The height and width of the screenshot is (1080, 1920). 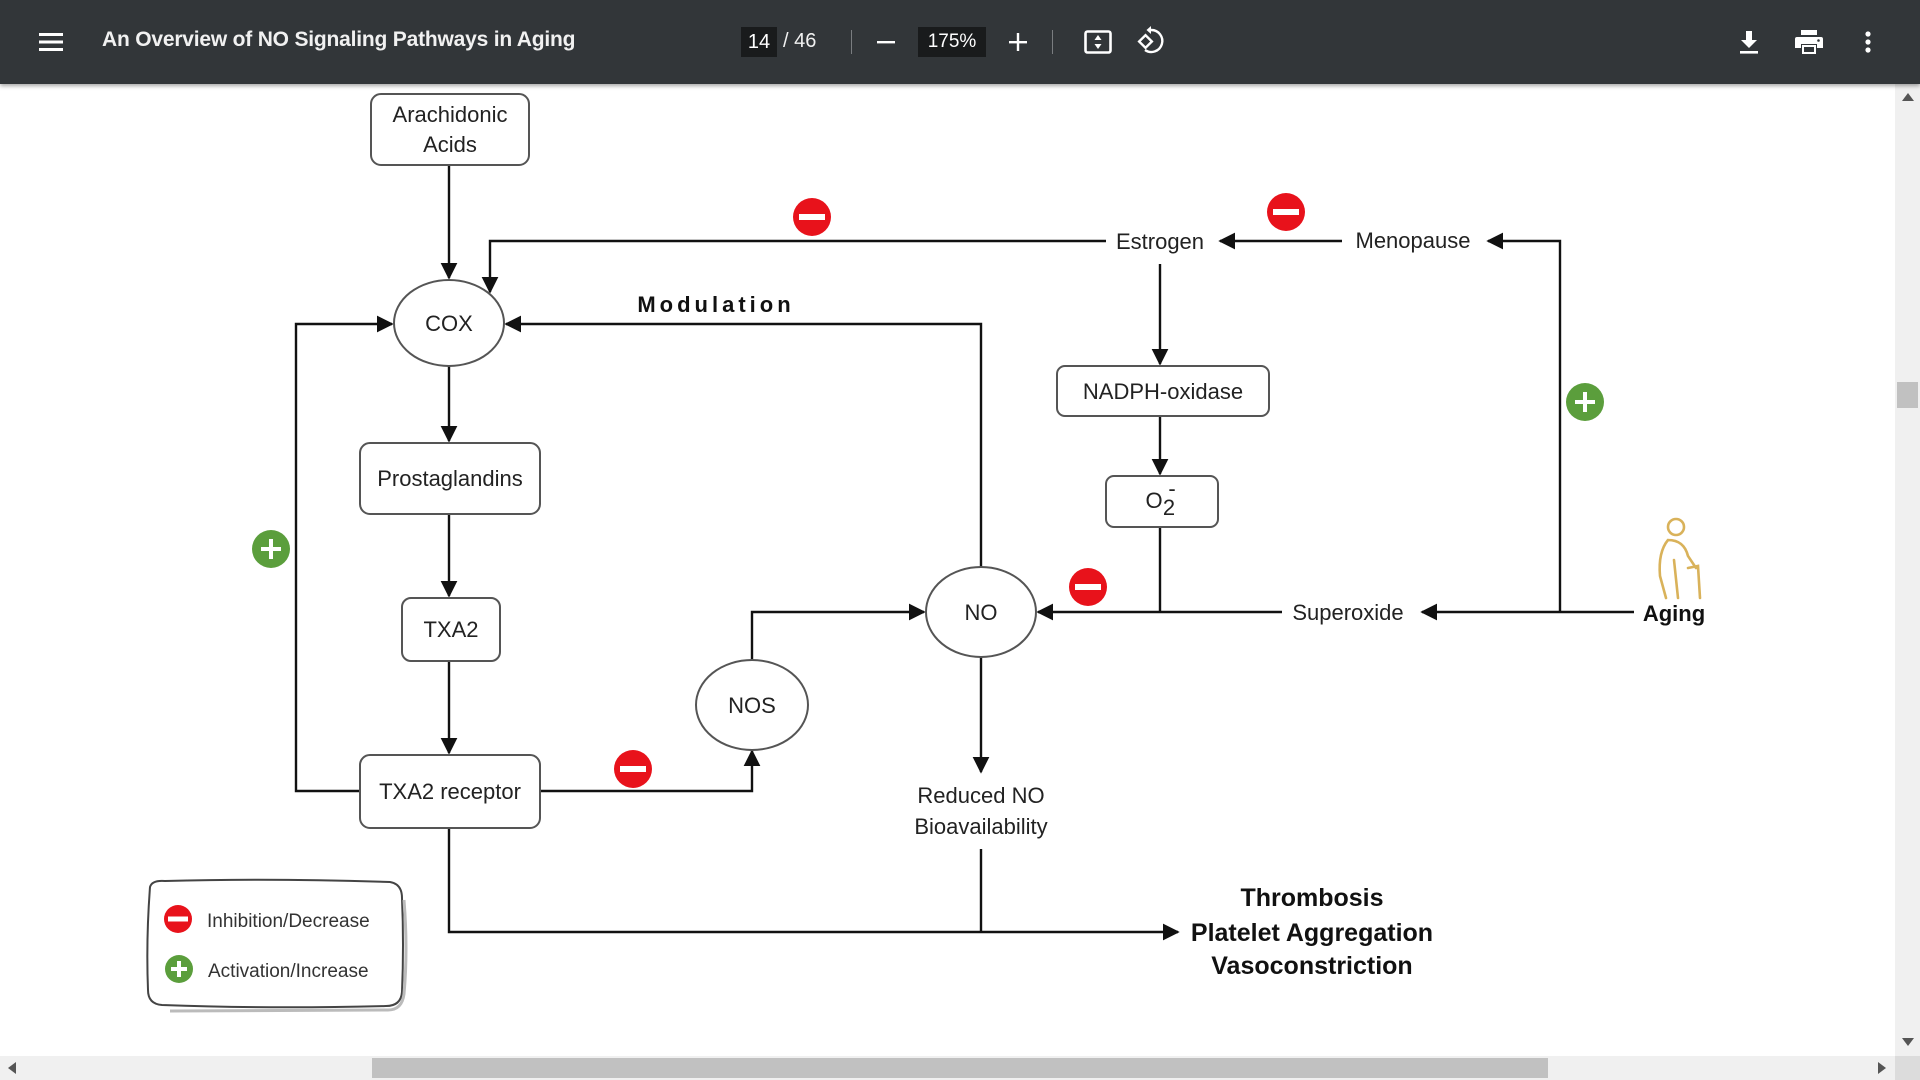 I want to click on bioavailability-label: Bioavailability, so click(x=980, y=826).